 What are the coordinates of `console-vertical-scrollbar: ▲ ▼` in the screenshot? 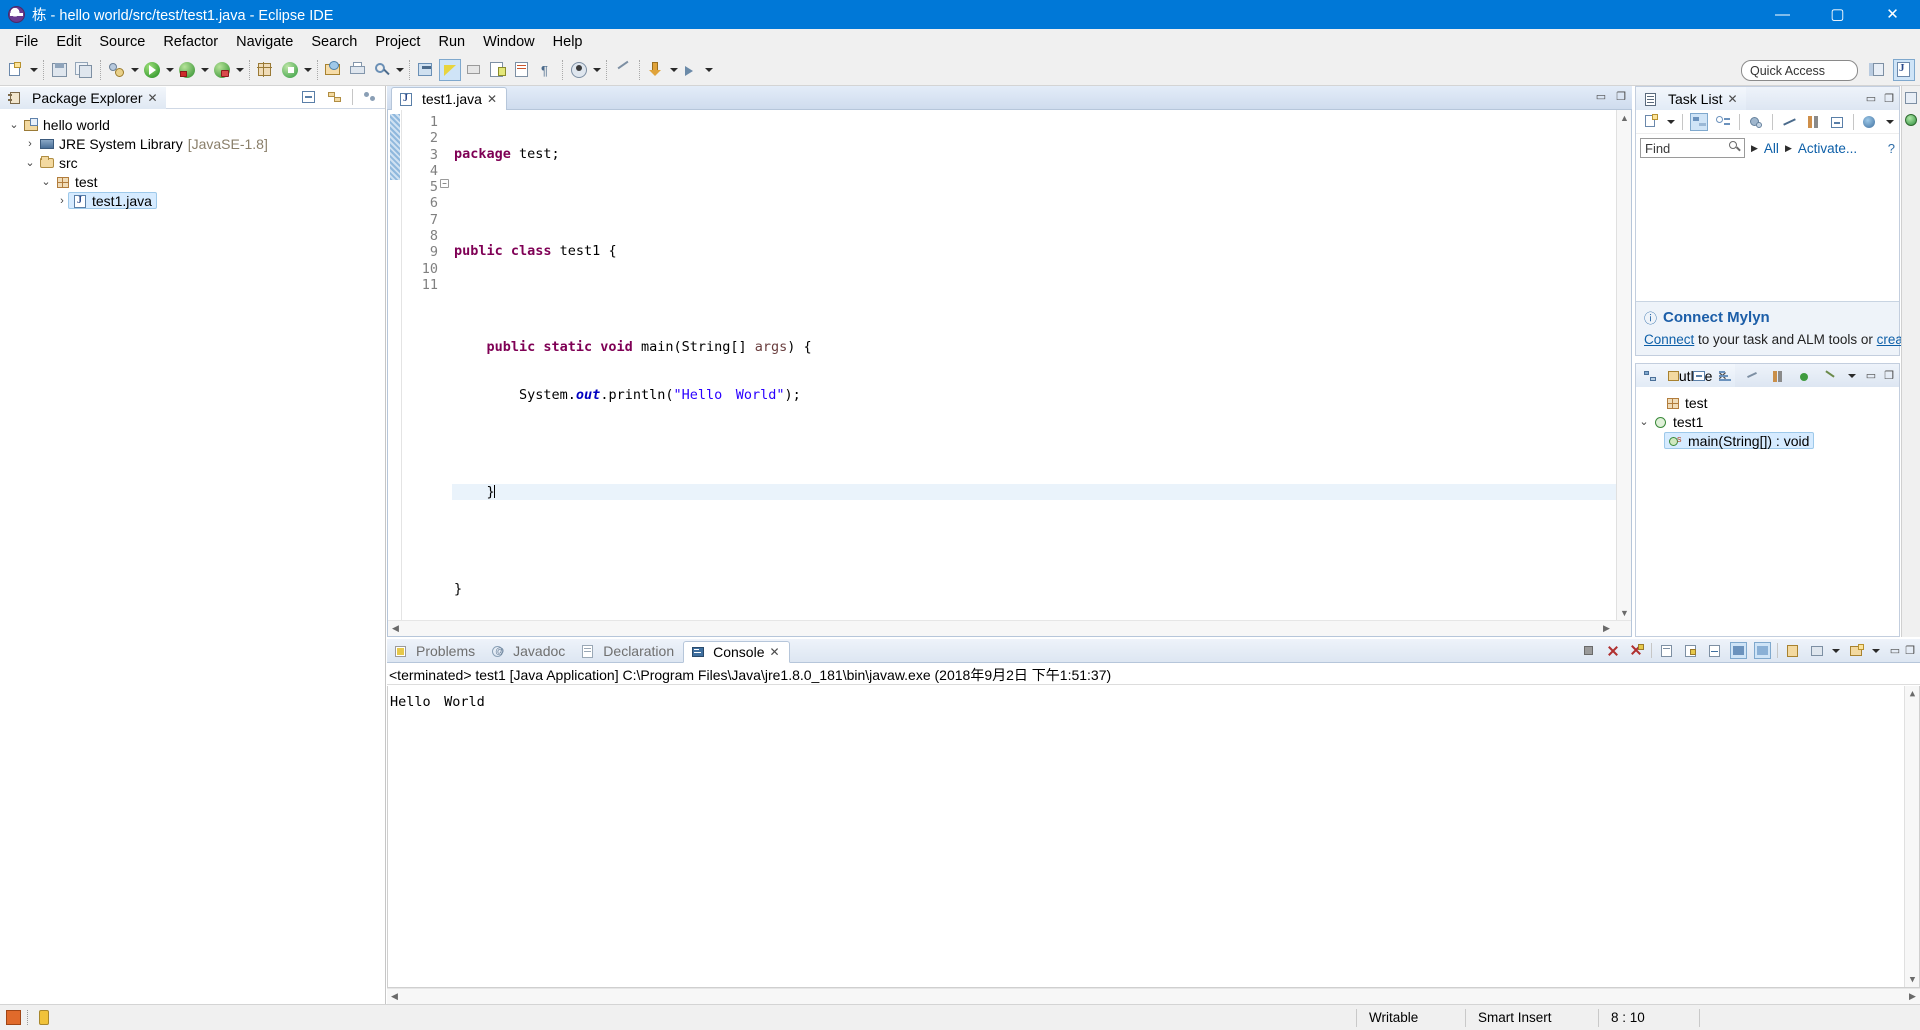 It's located at (1911, 836).